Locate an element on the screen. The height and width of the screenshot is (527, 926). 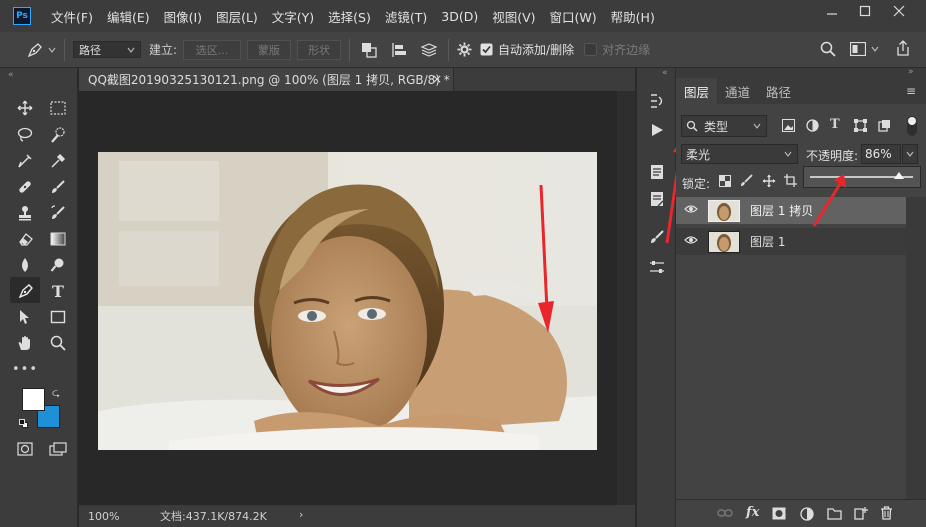
filter-shape-icon is located at coordinates (860, 127).